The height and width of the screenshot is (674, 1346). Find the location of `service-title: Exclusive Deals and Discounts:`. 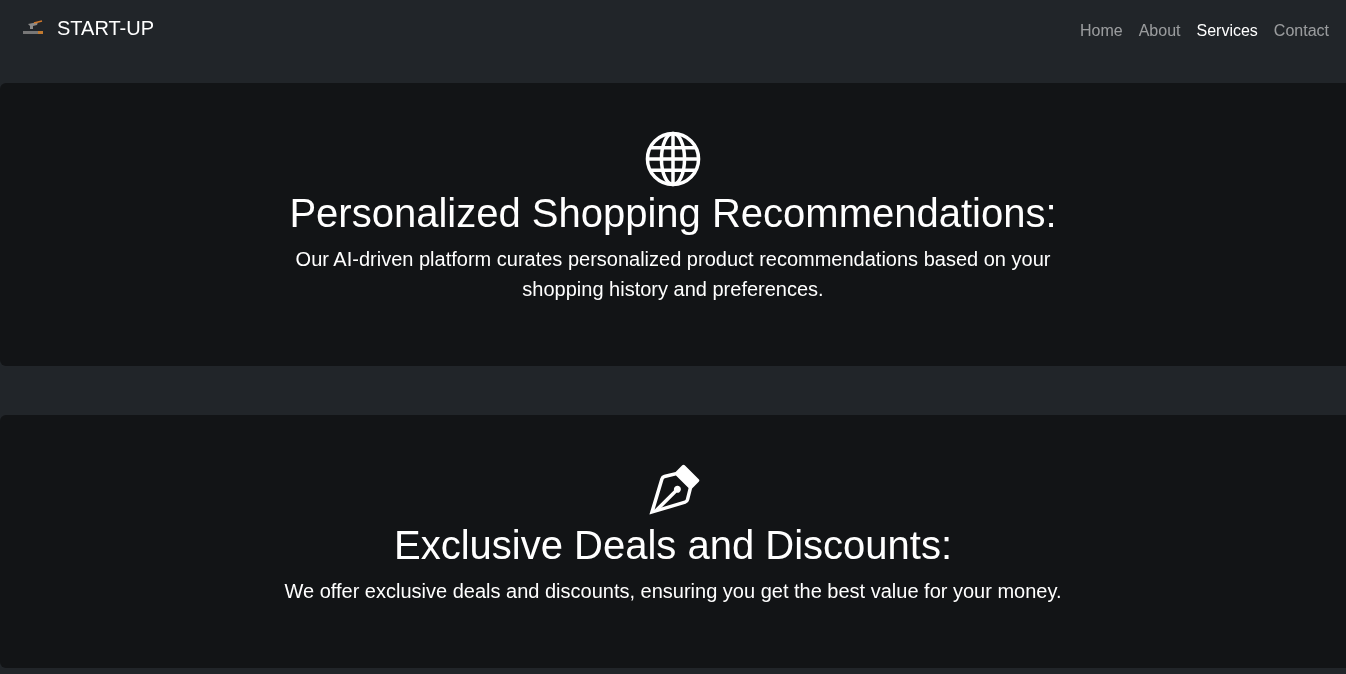

service-title: Exclusive Deals and Discounts: is located at coordinates (673, 545).